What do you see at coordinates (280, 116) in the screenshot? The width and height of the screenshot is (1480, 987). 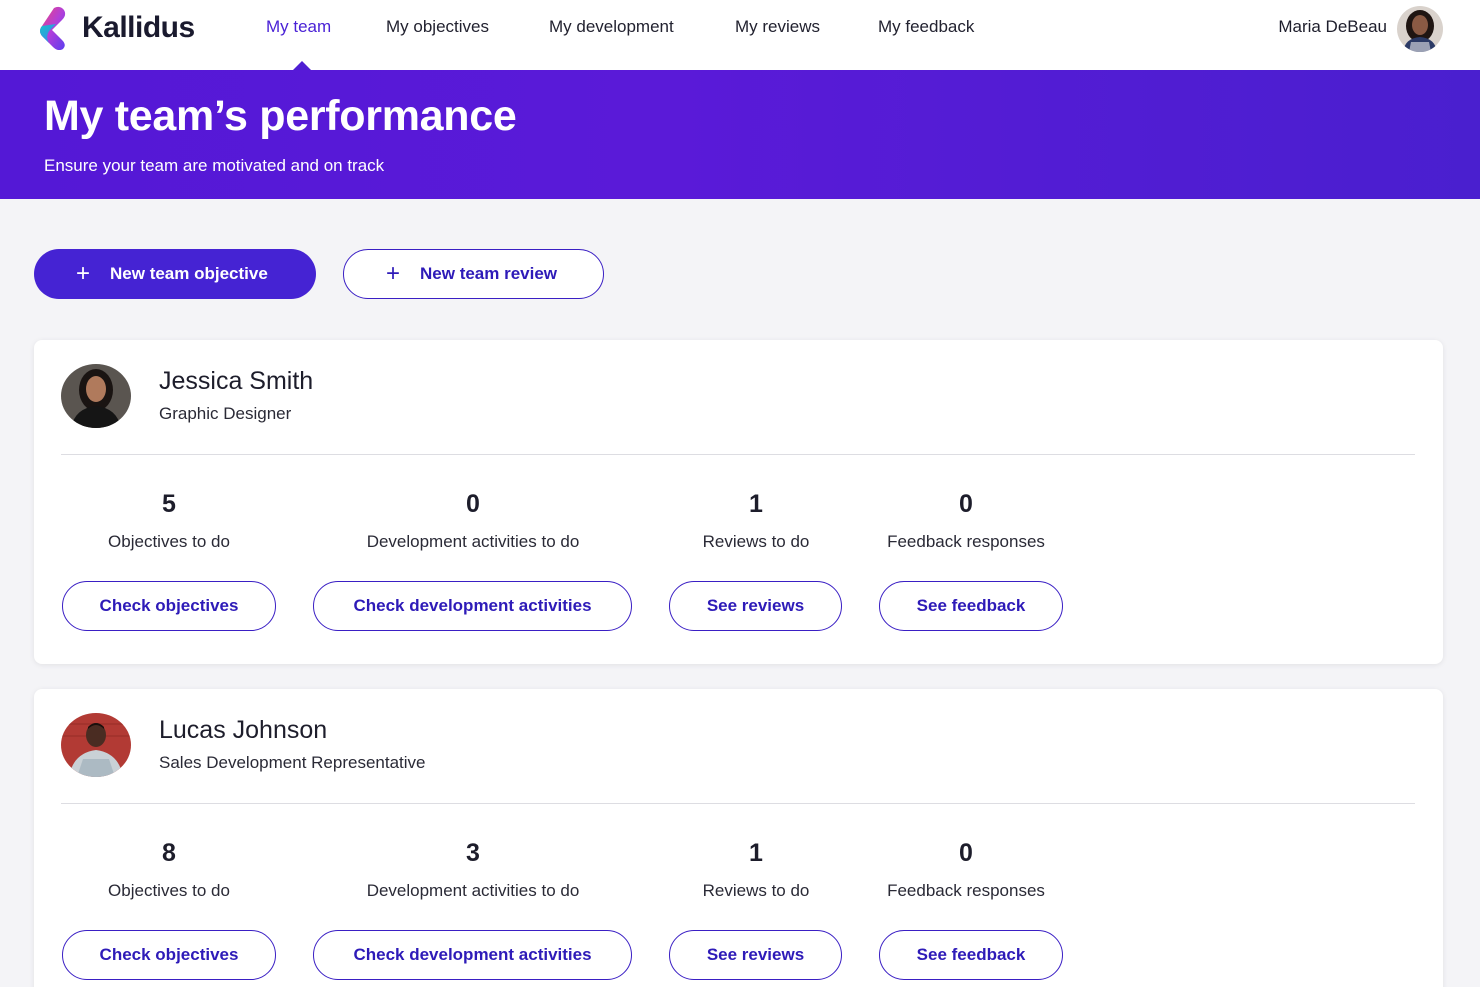 I see `page-title: My team’s performance` at bounding box center [280, 116].